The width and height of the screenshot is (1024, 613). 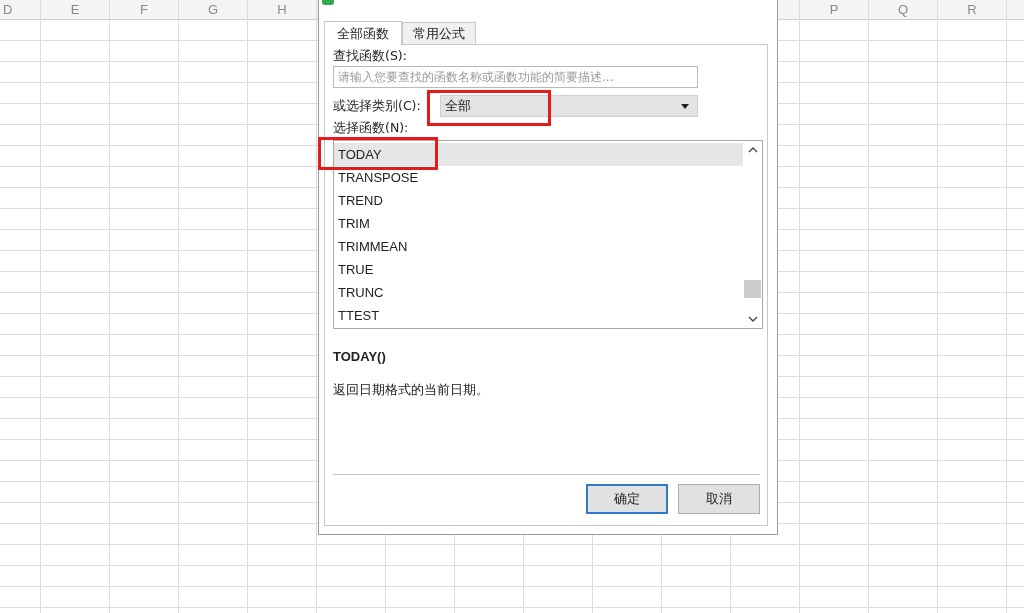 I want to click on scroll-up-icon, so click(x=752, y=150).